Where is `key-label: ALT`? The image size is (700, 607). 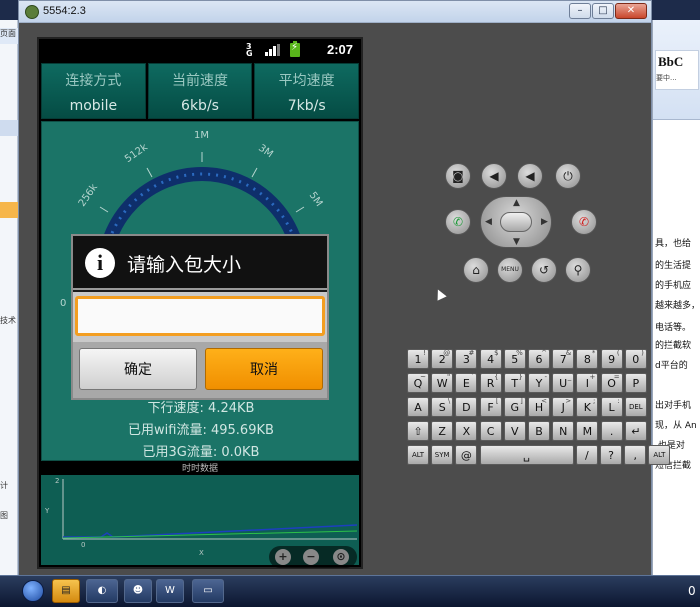
key-label: ALT is located at coordinates (659, 455).